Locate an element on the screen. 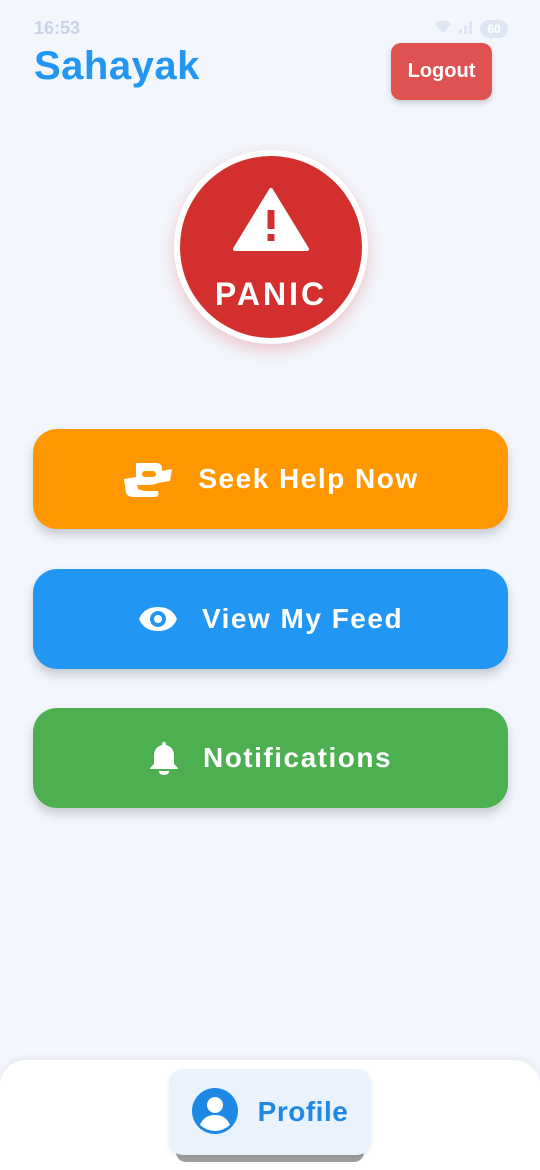 The height and width of the screenshot is (1170, 540). helping-hands-icon is located at coordinates (148, 479).